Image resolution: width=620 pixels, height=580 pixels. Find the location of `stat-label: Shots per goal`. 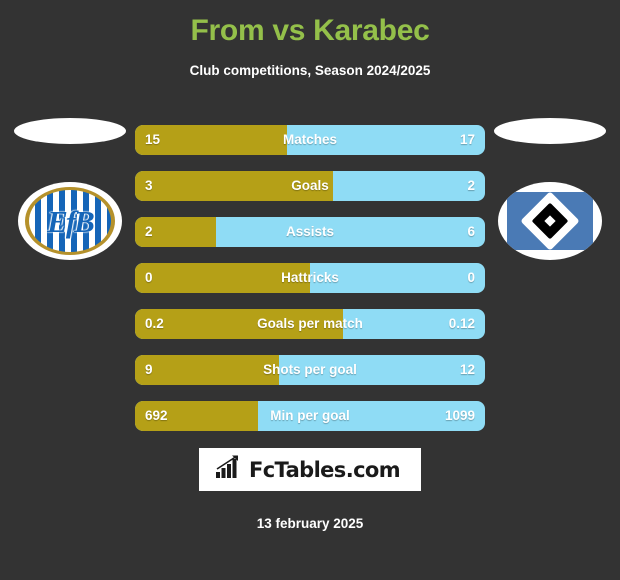

stat-label: Shots per goal is located at coordinates (310, 369).